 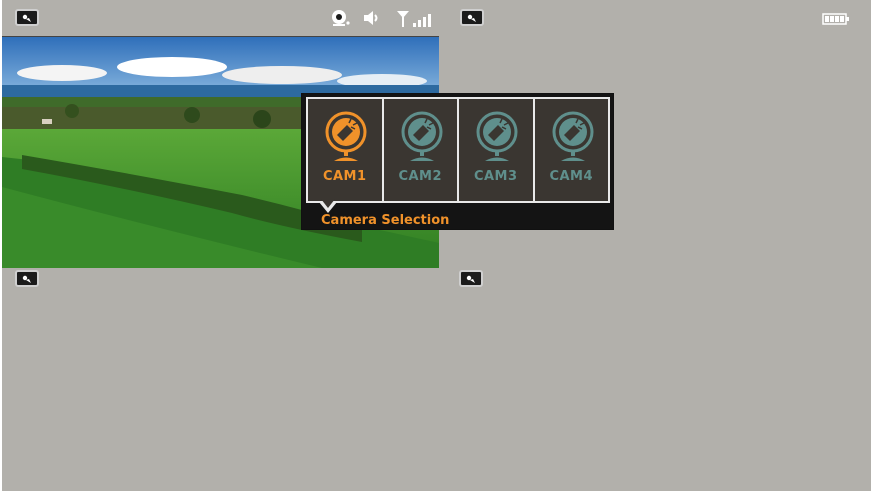 I want to click on cam2-label: CAM2, so click(x=420, y=176).